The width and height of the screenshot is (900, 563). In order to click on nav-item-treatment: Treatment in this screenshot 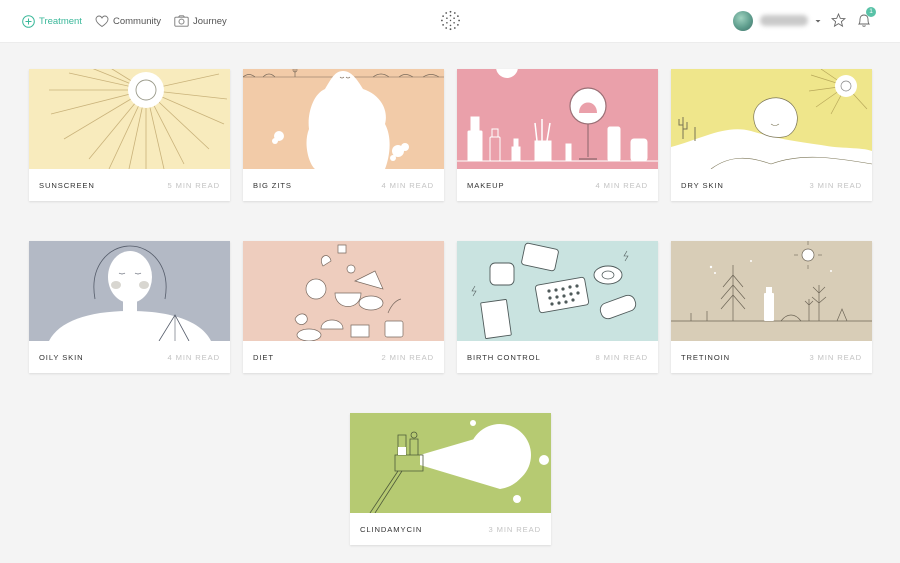, I will do `click(52, 21)`.